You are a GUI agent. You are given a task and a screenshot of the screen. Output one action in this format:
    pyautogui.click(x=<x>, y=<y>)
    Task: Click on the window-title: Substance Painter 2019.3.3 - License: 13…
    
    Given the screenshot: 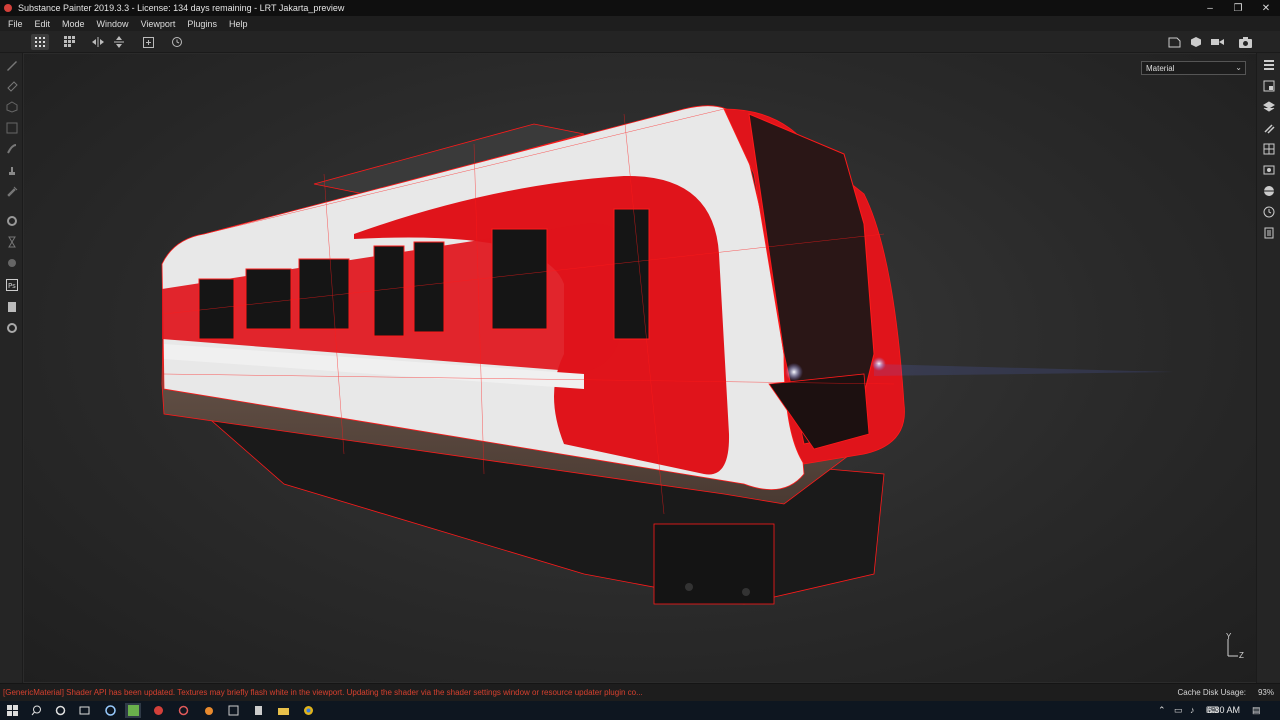 What is the action you would take?
    pyautogui.click(x=181, y=8)
    